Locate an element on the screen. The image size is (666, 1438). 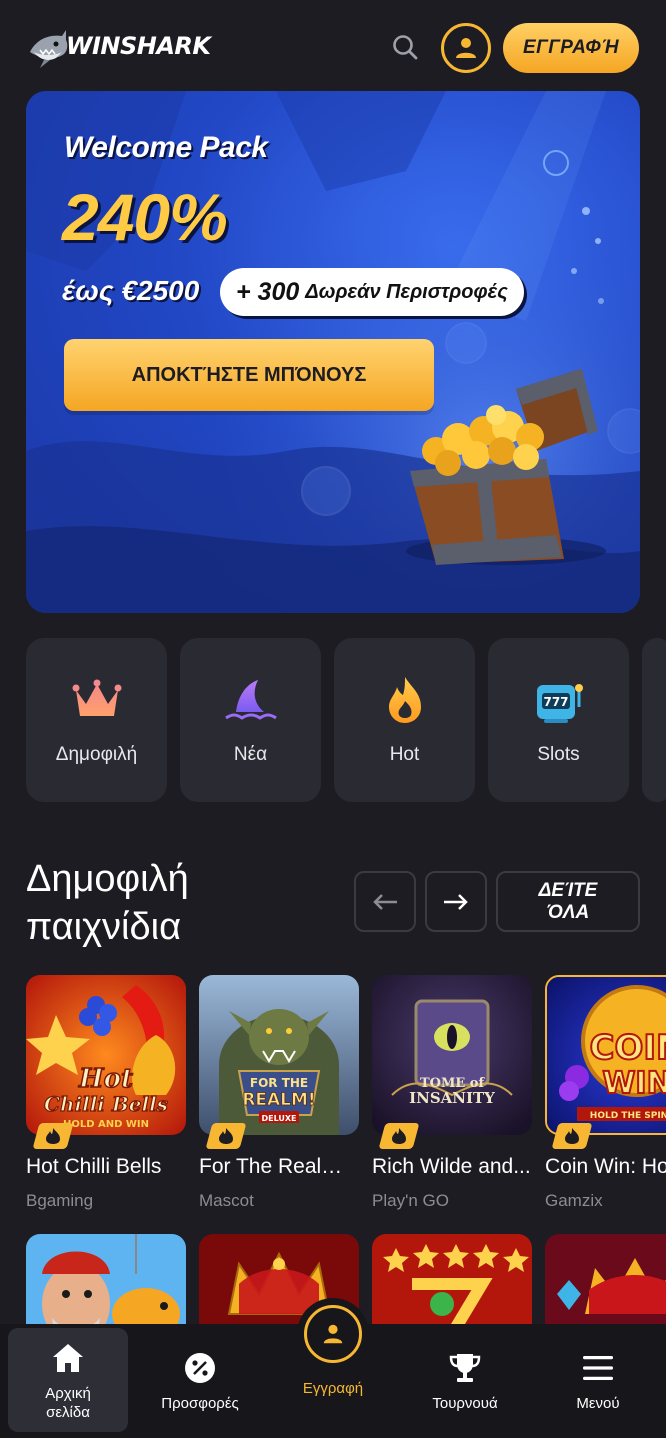
nav-home-label-line1: Αρχική is located at coordinates (68, 1393).